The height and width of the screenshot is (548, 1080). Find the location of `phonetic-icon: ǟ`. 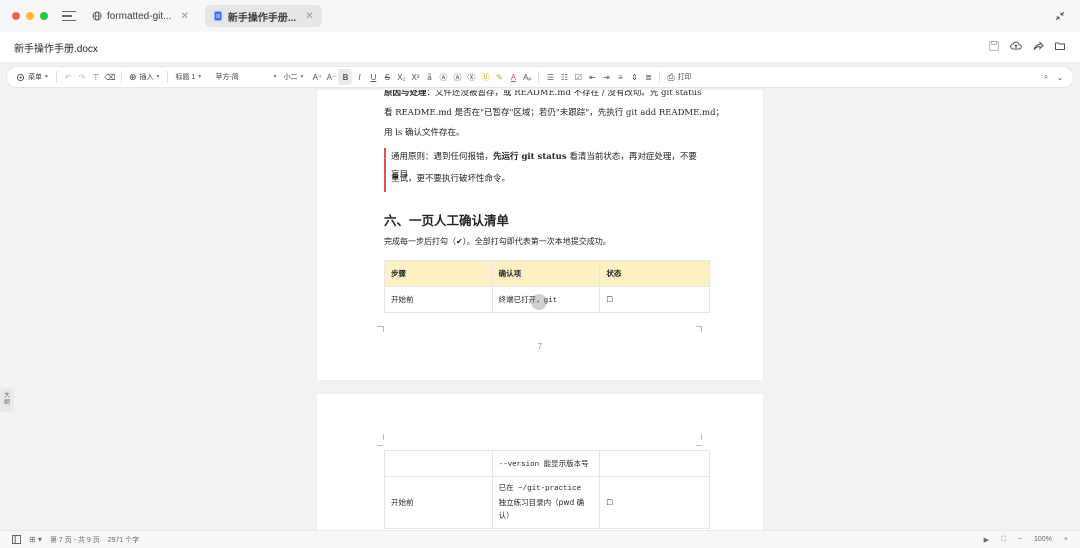

phonetic-icon: ǟ is located at coordinates (429, 77).